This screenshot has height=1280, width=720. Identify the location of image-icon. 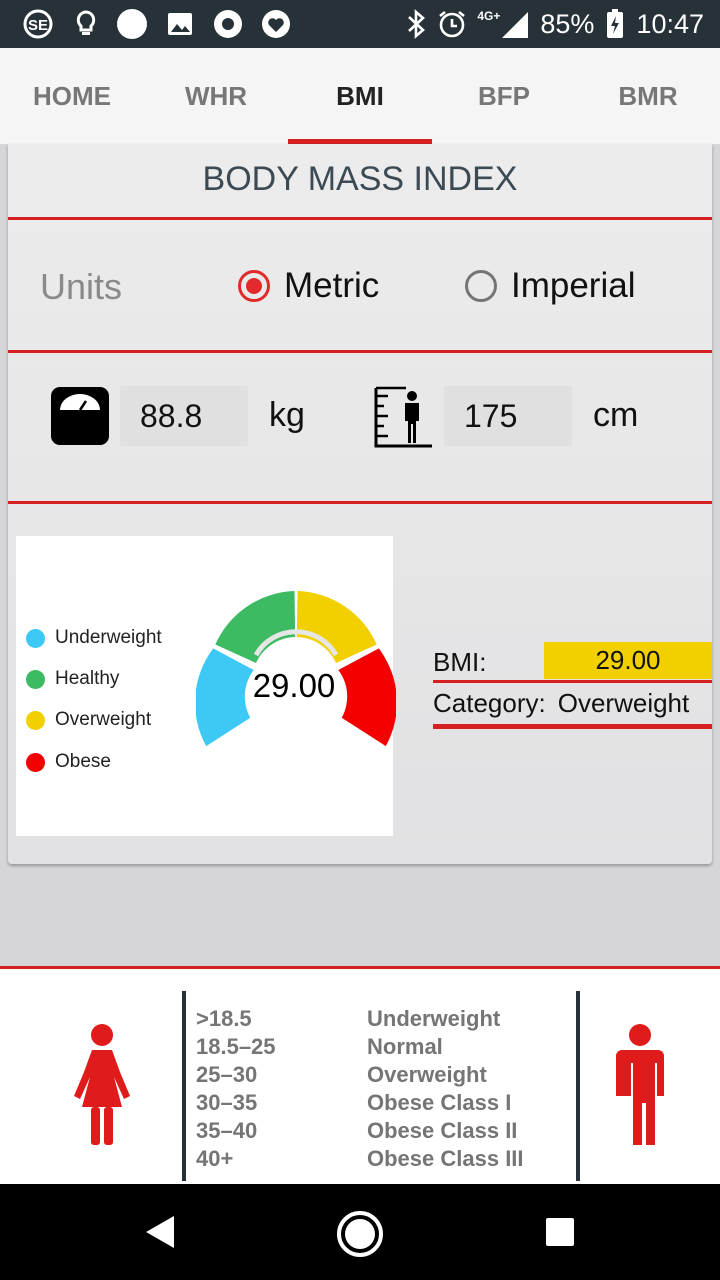
(180, 24).